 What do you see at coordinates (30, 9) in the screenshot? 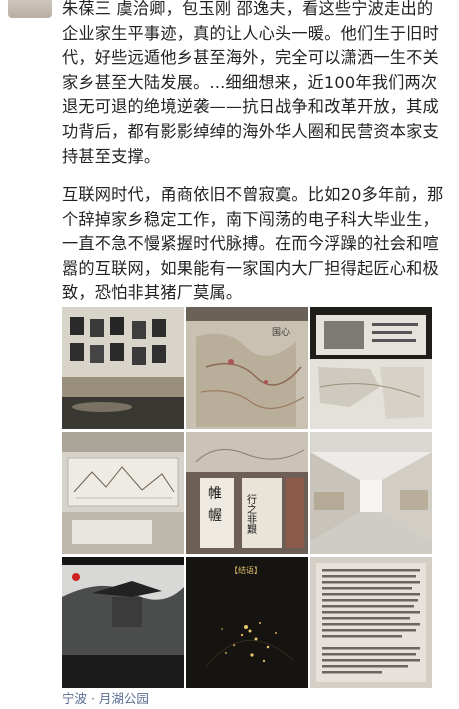
I see `avatar` at bounding box center [30, 9].